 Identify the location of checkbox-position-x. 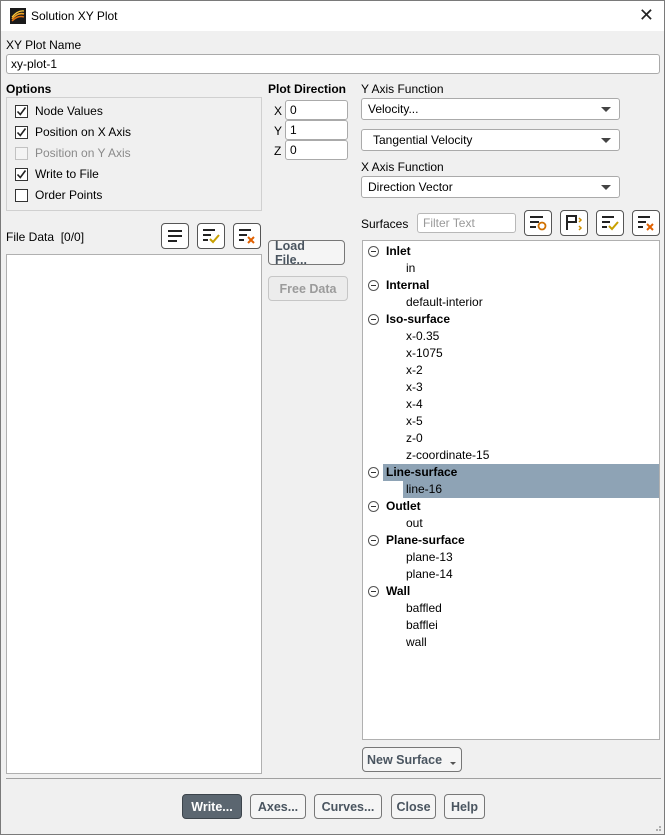
(21, 132).